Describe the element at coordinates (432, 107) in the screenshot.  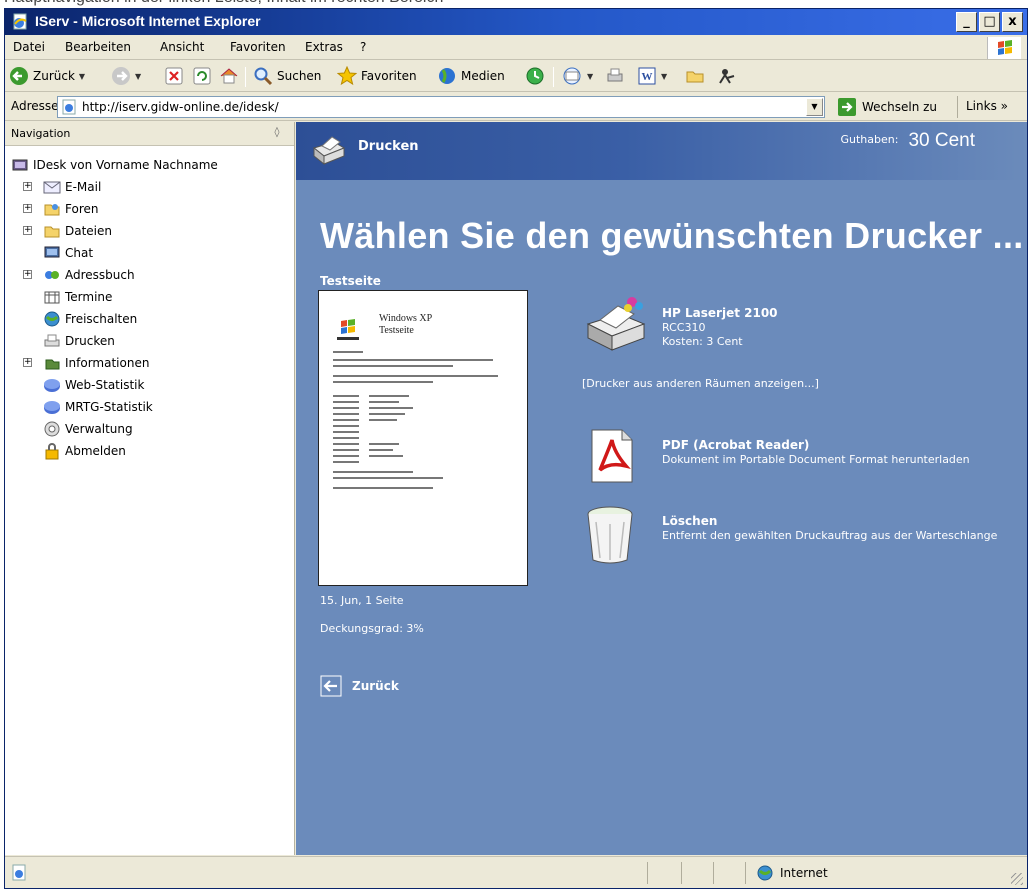
I see `address-input` at that location.